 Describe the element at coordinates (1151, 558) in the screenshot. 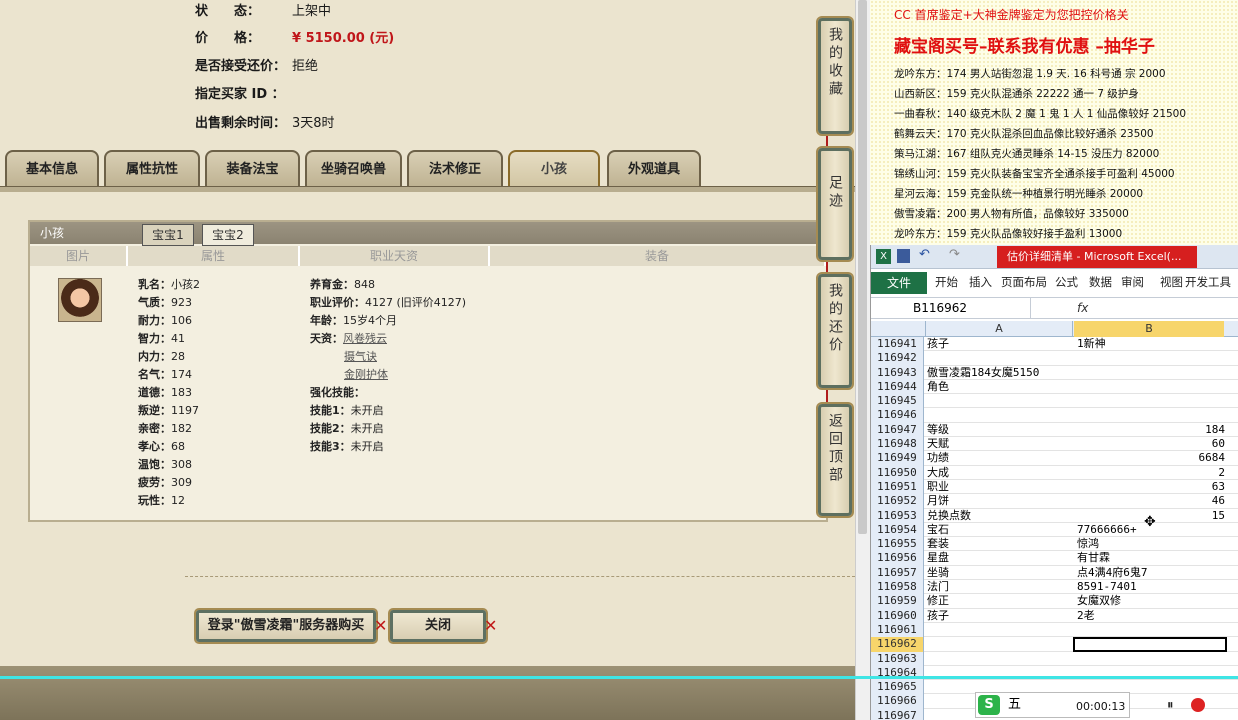

I see `cell-b: 有甘霖` at that location.